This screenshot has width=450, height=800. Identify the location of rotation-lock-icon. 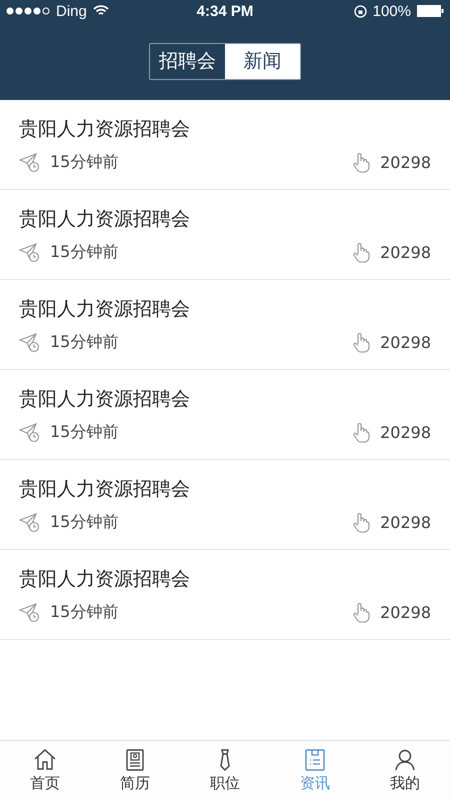
(360, 11).